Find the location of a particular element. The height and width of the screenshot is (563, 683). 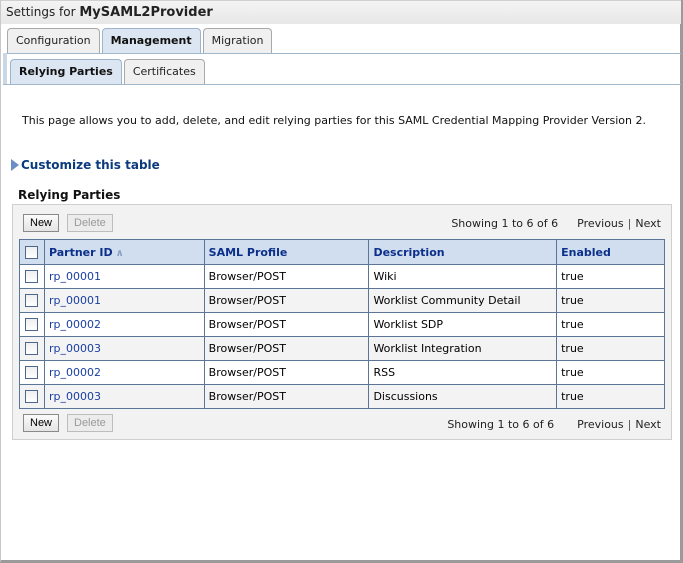

provider-name: MySAML2Provider is located at coordinates (146, 12).